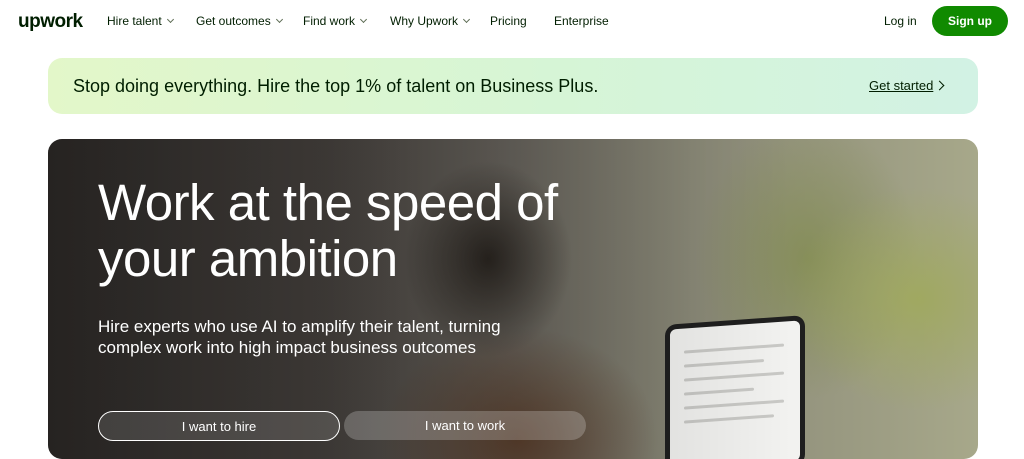 Image resolution: width=1024 pixels, height=459 pixels. I want to click on nav-pricing: Pricing, so click(508, 21).